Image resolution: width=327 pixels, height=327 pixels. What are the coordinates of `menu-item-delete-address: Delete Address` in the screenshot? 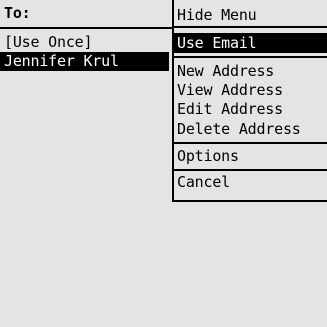 It's located at (239, 129).